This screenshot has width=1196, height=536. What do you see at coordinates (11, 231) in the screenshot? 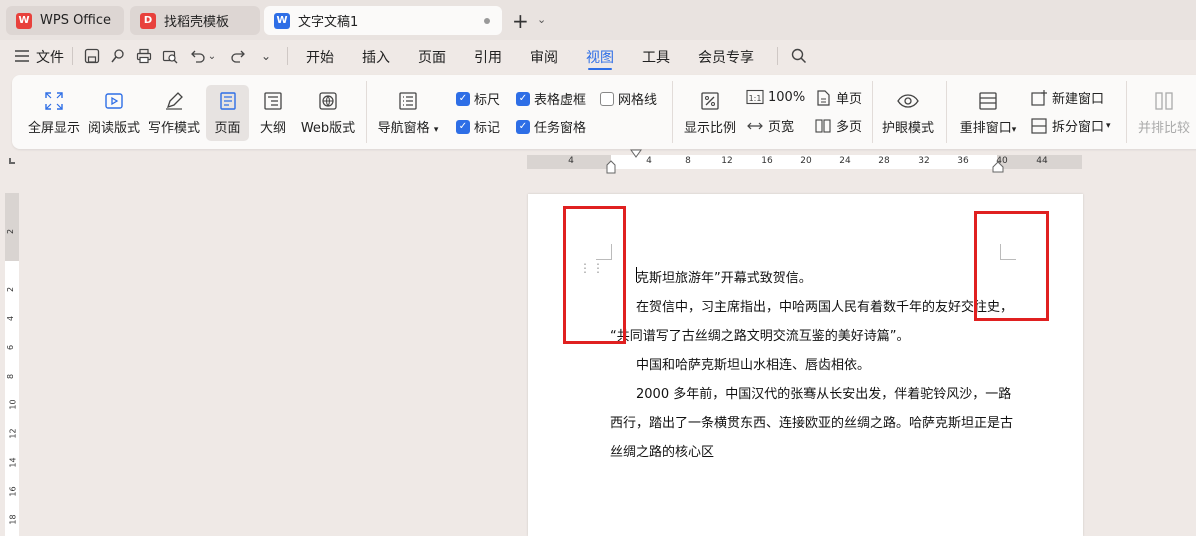
I see `ruler-tick: 2` at bounding box center [11, 231].